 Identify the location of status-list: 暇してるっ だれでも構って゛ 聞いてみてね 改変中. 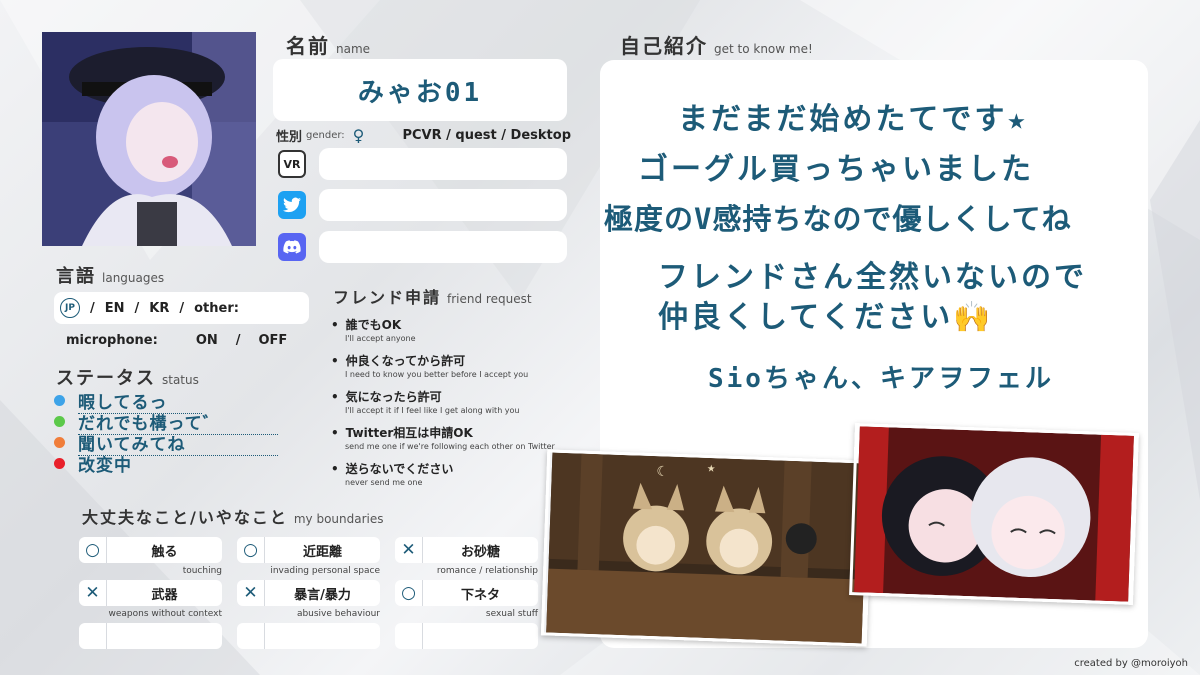
(166, 433).